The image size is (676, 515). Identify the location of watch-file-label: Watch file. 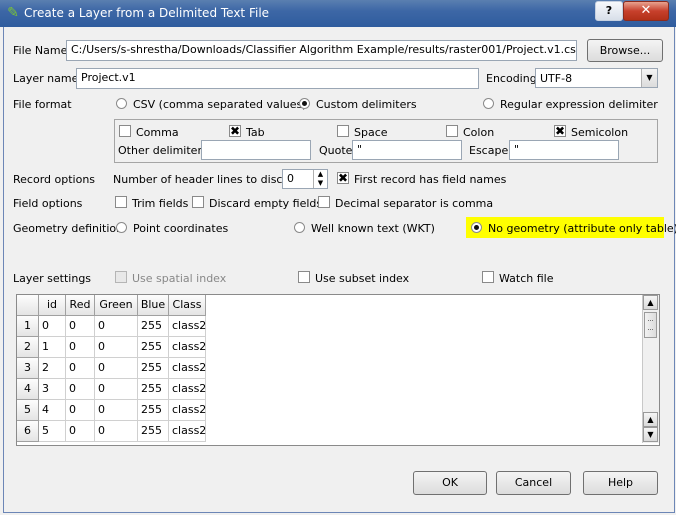
(526, 278).